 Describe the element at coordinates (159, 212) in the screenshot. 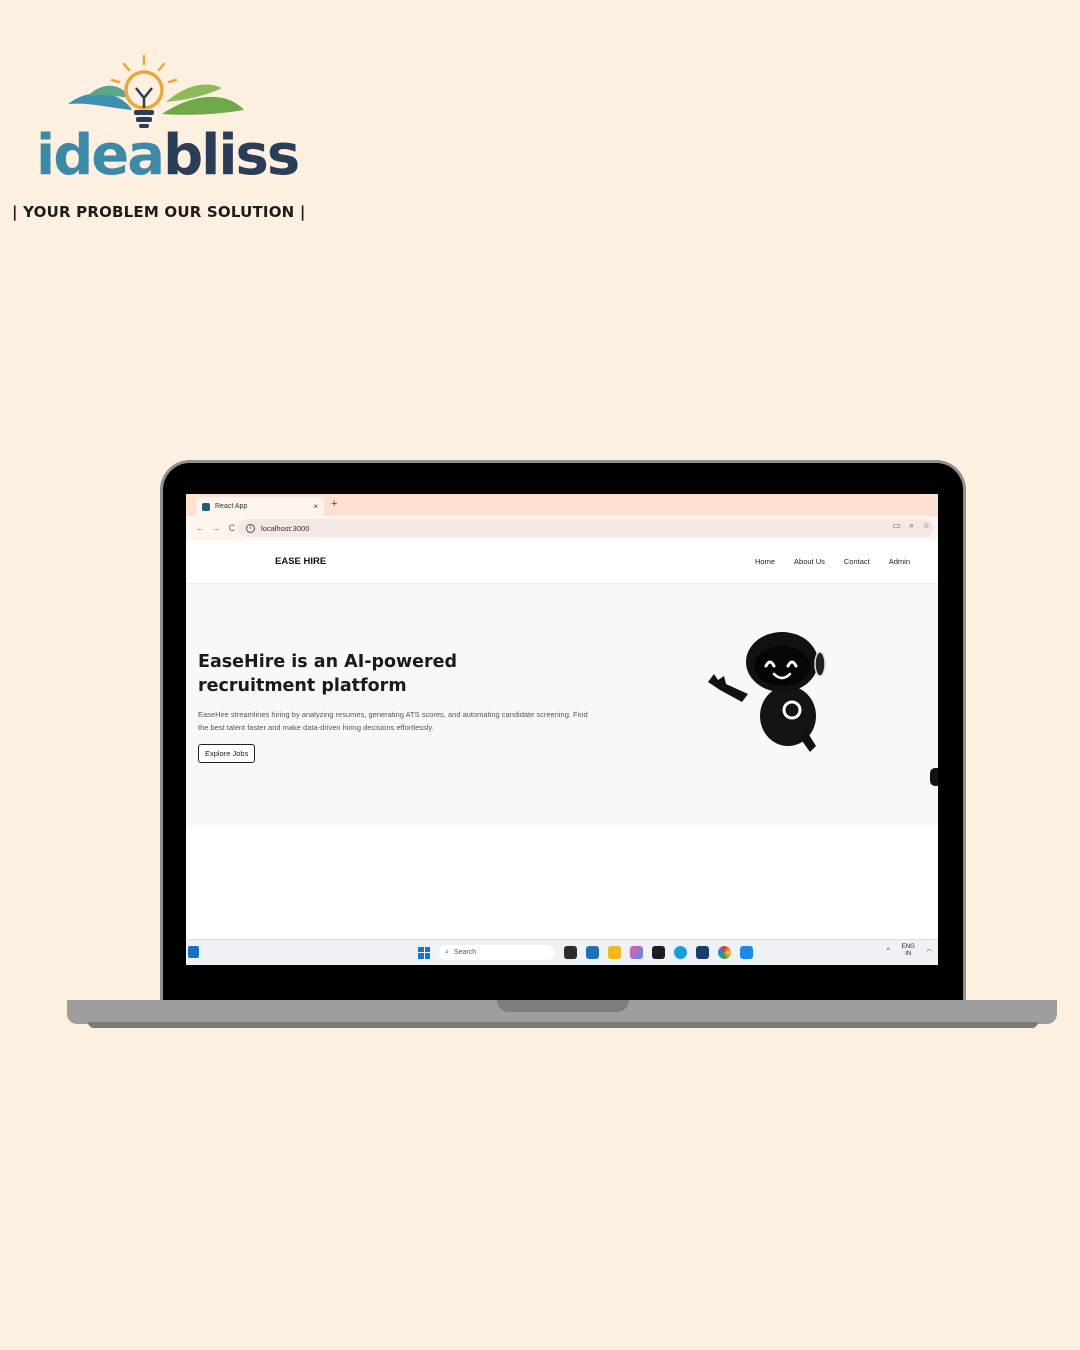

I see `tagline: | YOUR PROBLEM OUR SOLUTION |` at that location.